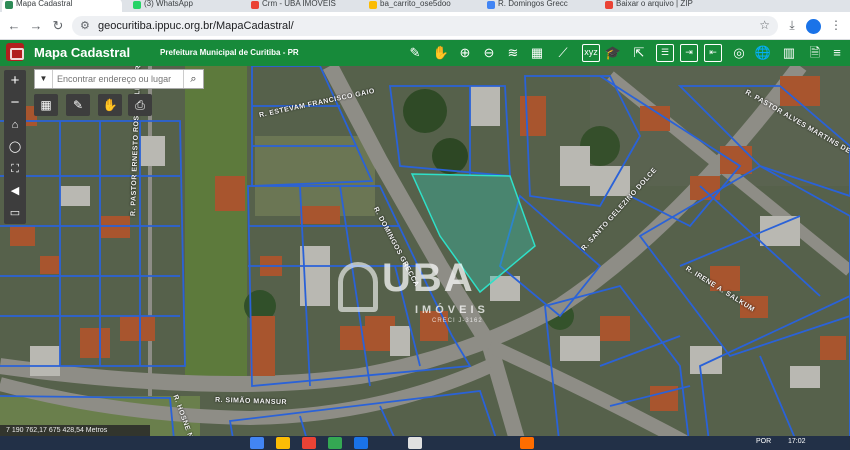 This screenshot has width=850, height=450. What do you see at coordinates (15, 125) in the screenshot?
I see `home-icon: ⌂` at bounding box center [15, 125].